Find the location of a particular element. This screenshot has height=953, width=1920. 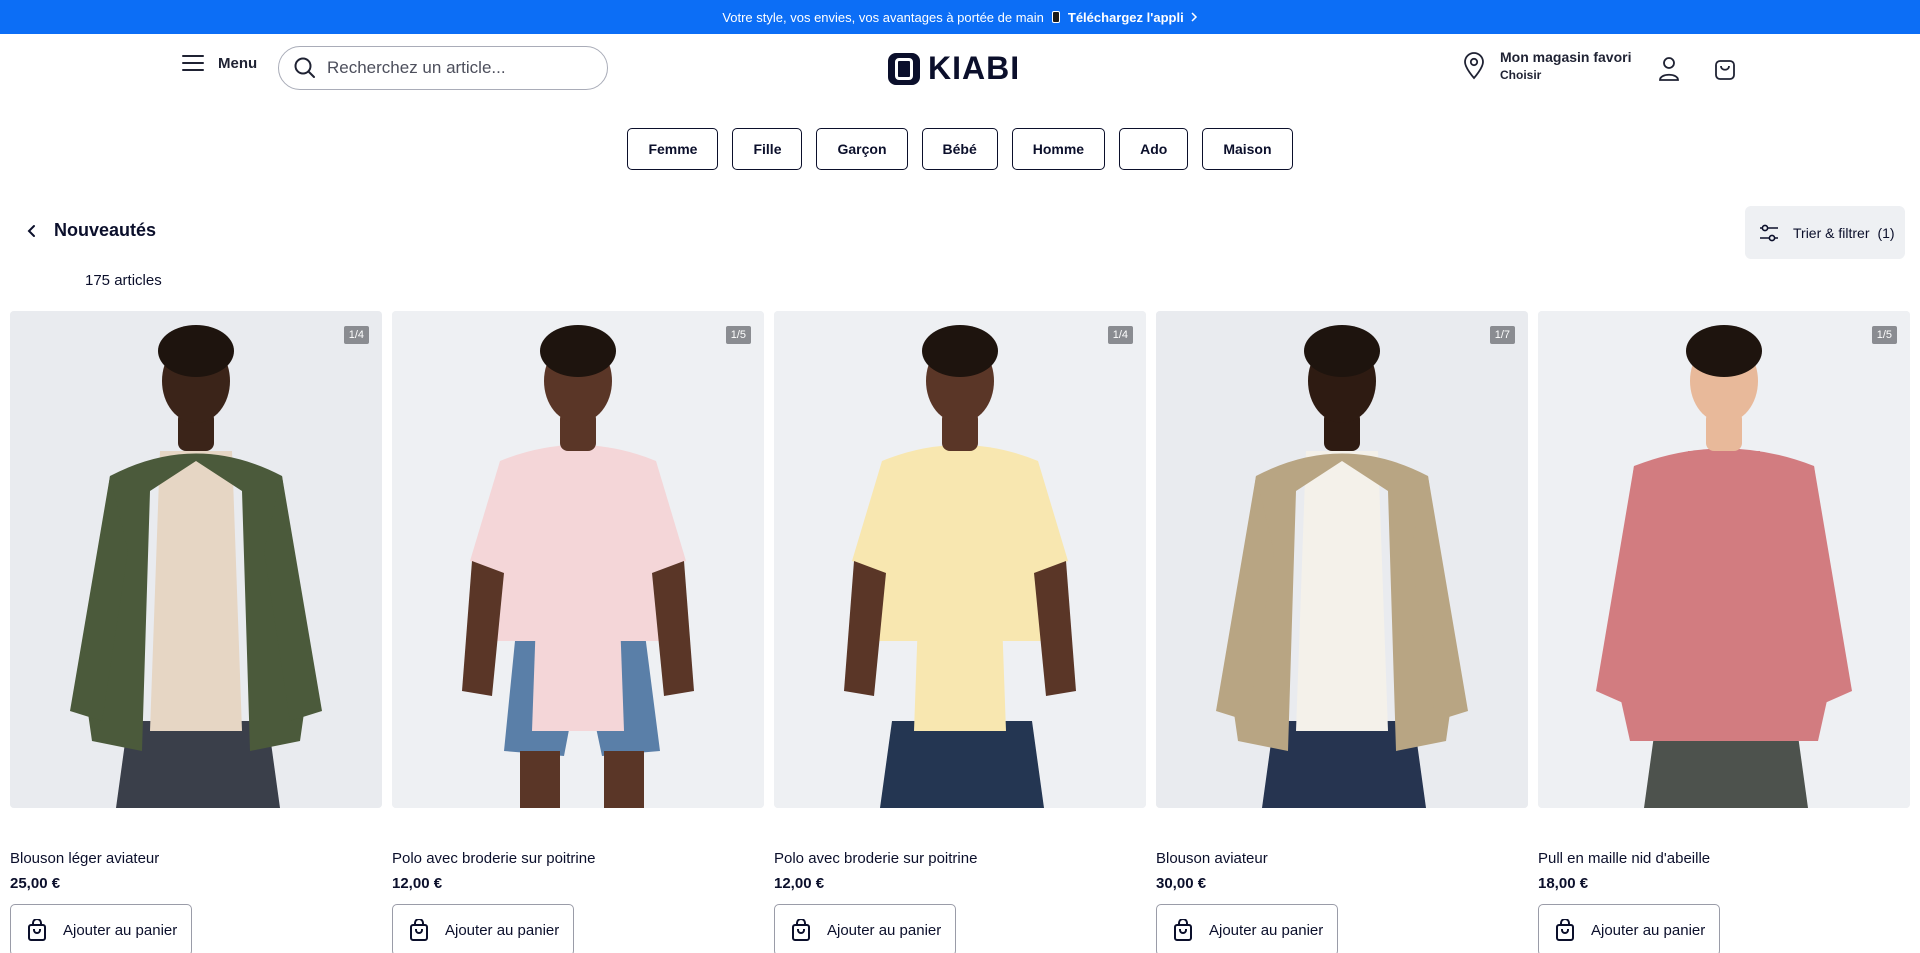

category-ado: Ado is located at coordinates (1154, 149).